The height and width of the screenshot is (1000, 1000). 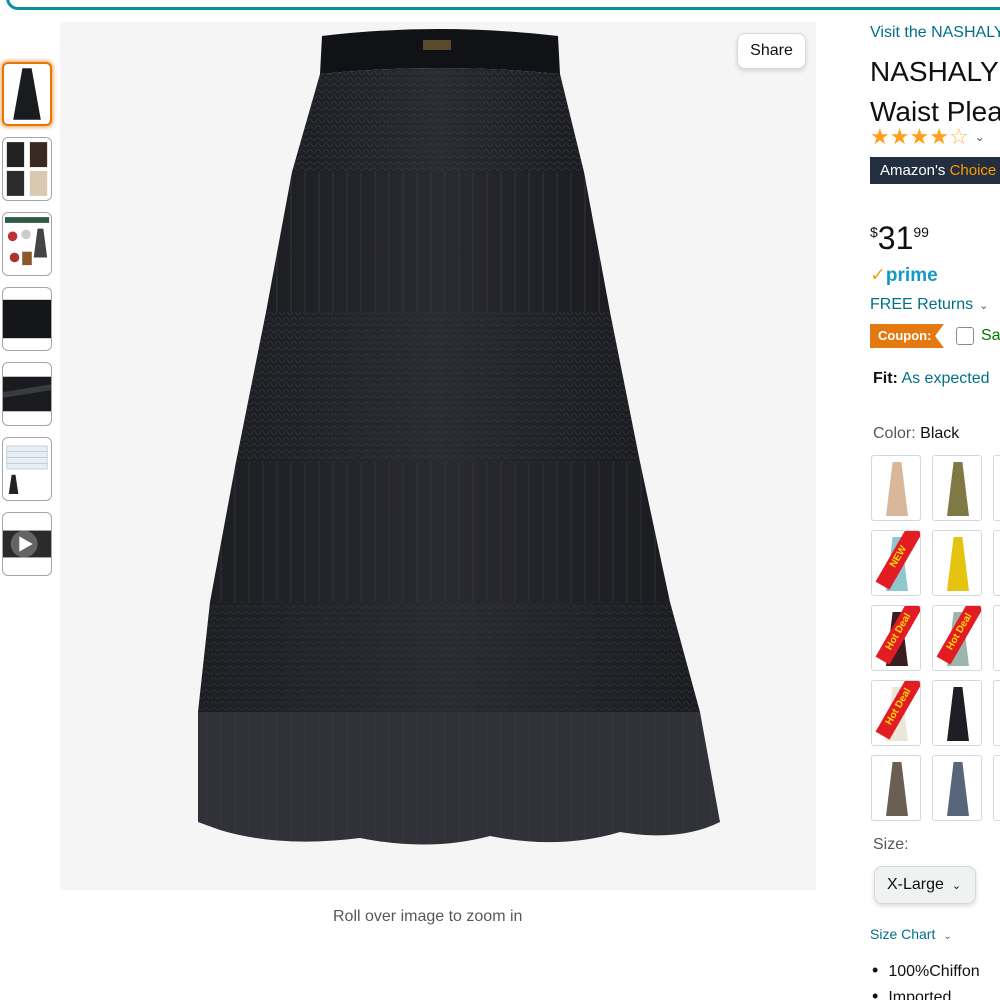 What do you see at coordinates (891, 844) in the screenshot?
I see `size-label: Size:` at bounding box center [891, 844].